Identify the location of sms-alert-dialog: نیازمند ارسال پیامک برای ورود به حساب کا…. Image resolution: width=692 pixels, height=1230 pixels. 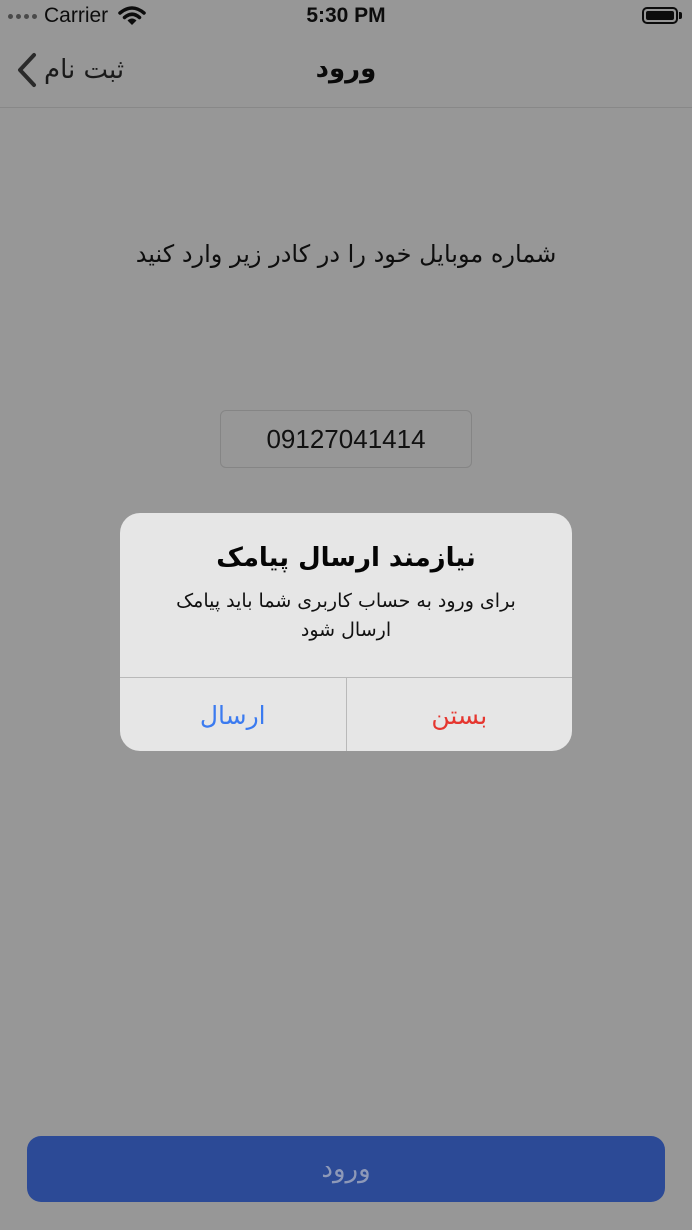
(346, 632).